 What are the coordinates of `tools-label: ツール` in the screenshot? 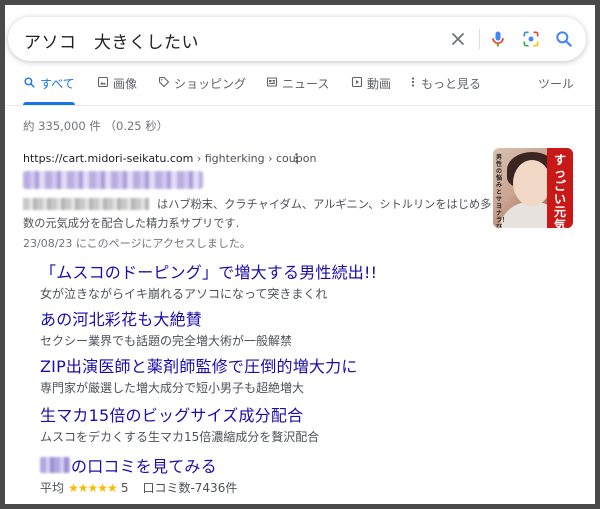 It's located at (556, 84).